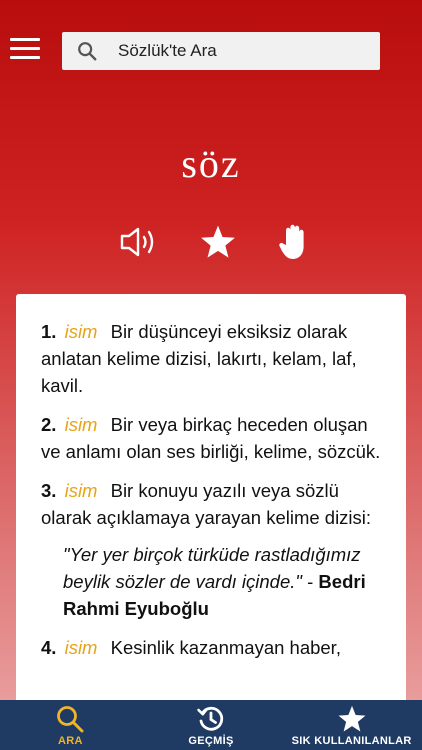 The width and height of the screenshot is (422, 750). I want to click on word-actions, so click(211, 242).